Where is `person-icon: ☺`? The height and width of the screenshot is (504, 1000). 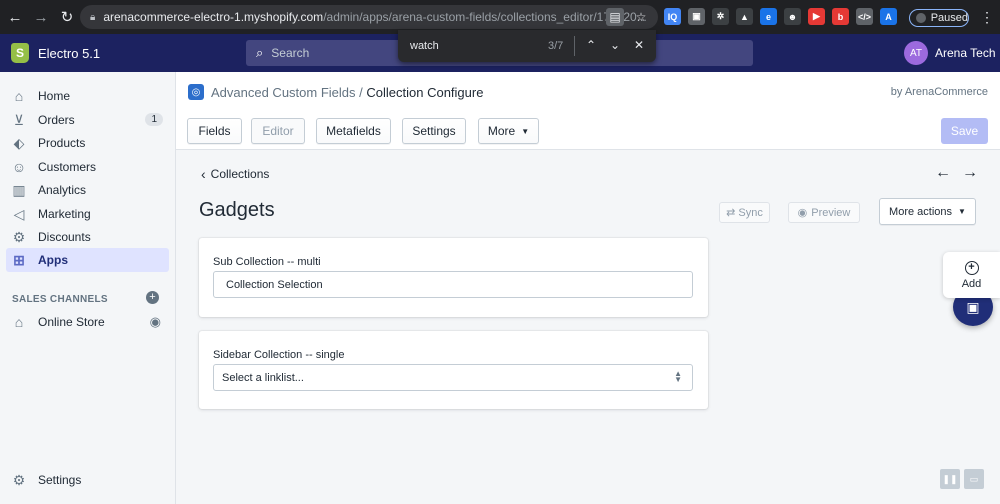 person-icon: ☺ is located at coordinates (19, 167).